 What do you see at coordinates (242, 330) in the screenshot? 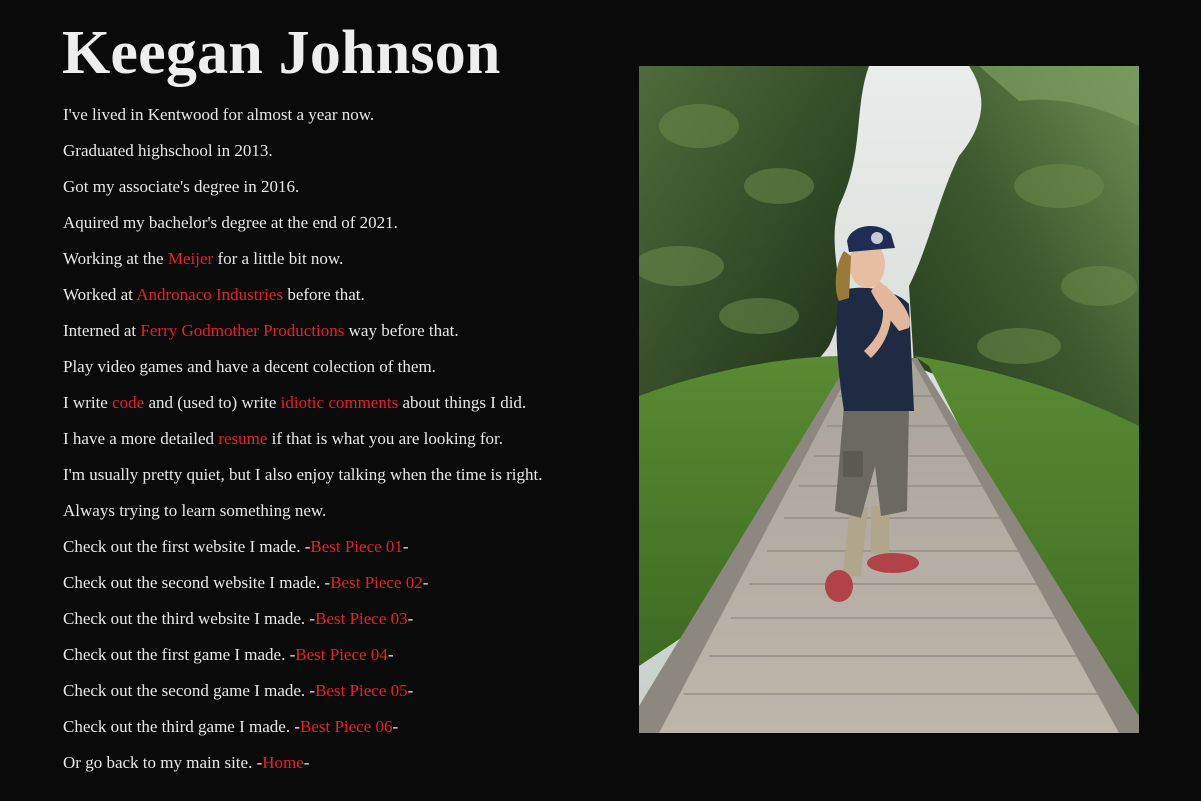
I see `ferry-godmother-productions-link: Ferry Godmother Productions` at bounding box center [242, 330].